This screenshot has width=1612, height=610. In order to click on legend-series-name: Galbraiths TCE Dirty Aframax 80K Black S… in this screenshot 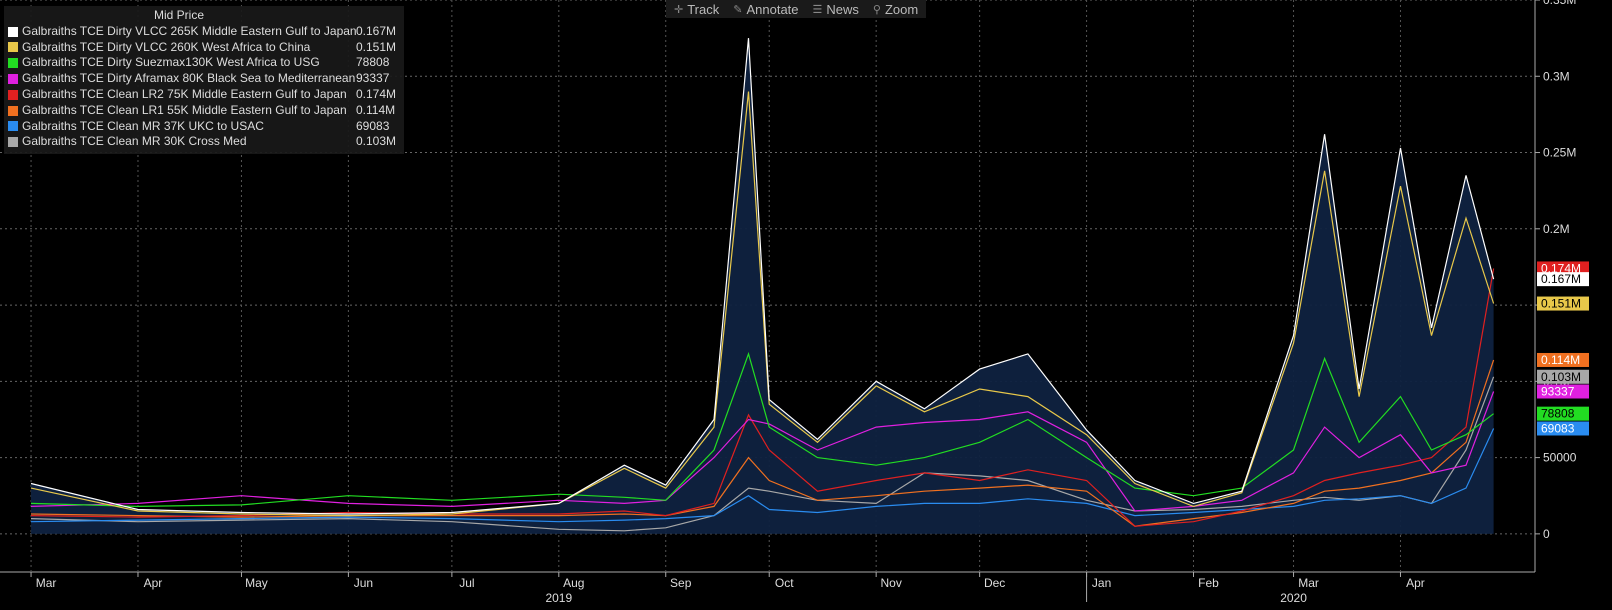, I will do `click(189, 78)`.